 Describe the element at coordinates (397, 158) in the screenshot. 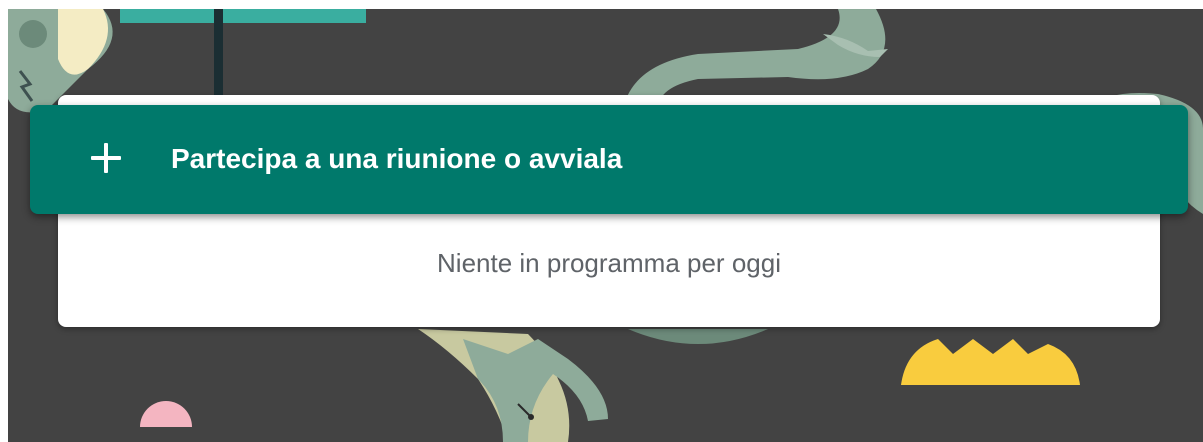

I see `join-meeting-label: Partecipa a una riunione o avviala` at that location.